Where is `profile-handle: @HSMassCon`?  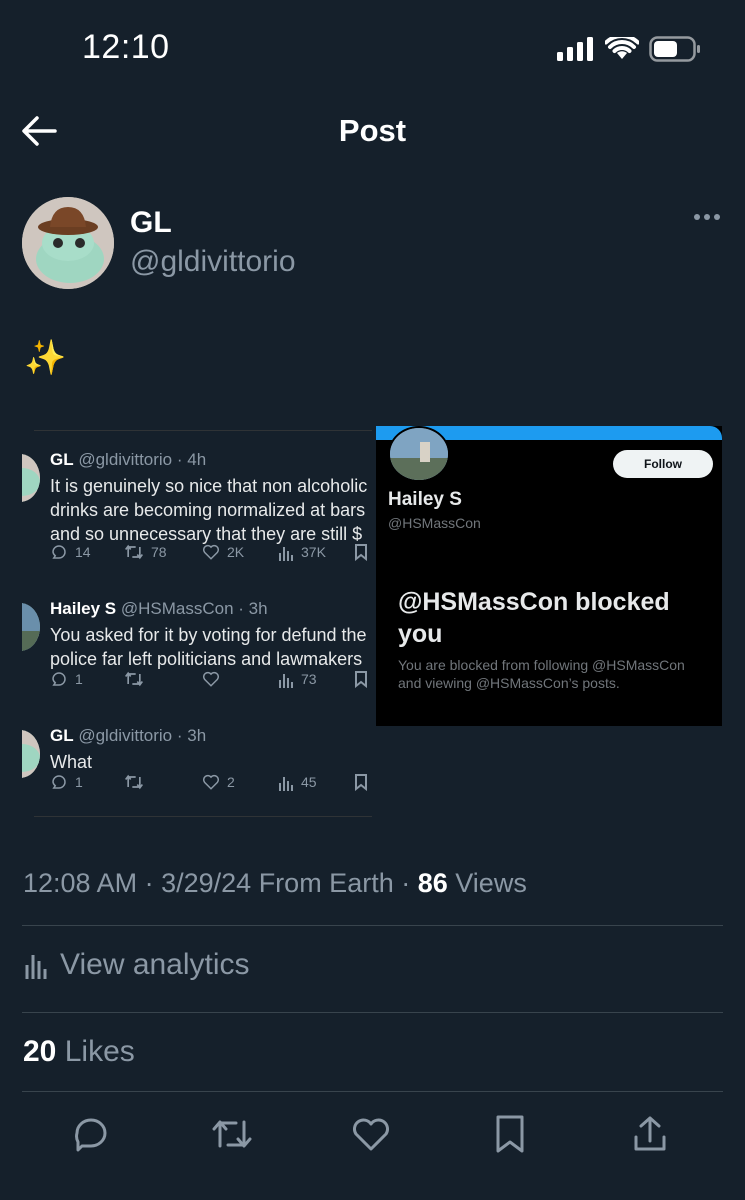
profile-handle: @HSMassCon is located at coordinates (434, 523).